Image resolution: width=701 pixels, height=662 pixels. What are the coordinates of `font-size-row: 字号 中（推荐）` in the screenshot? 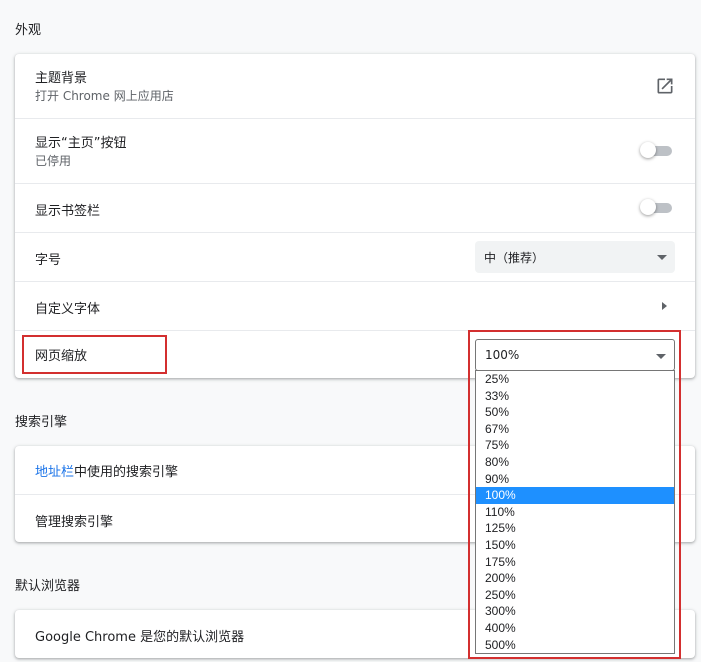 It's located at (355, 256).